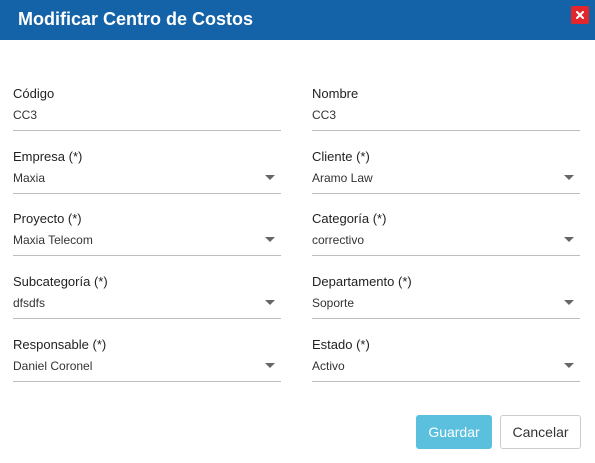 The width and height of the screenshot is (595, 463). Describe the element at coordinates (341, 156) in the screenshot. I see `cliente-label: Cliente (*)` at that location.